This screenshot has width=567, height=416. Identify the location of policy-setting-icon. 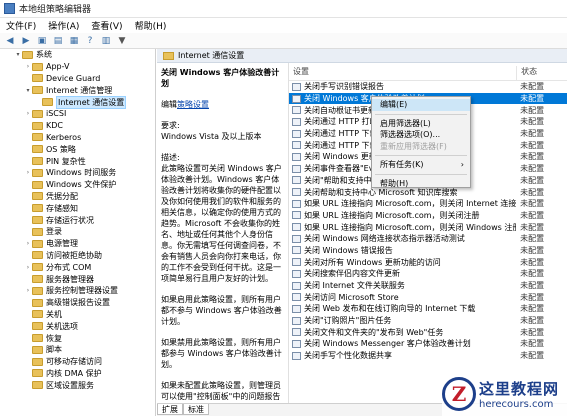
(296, 86).